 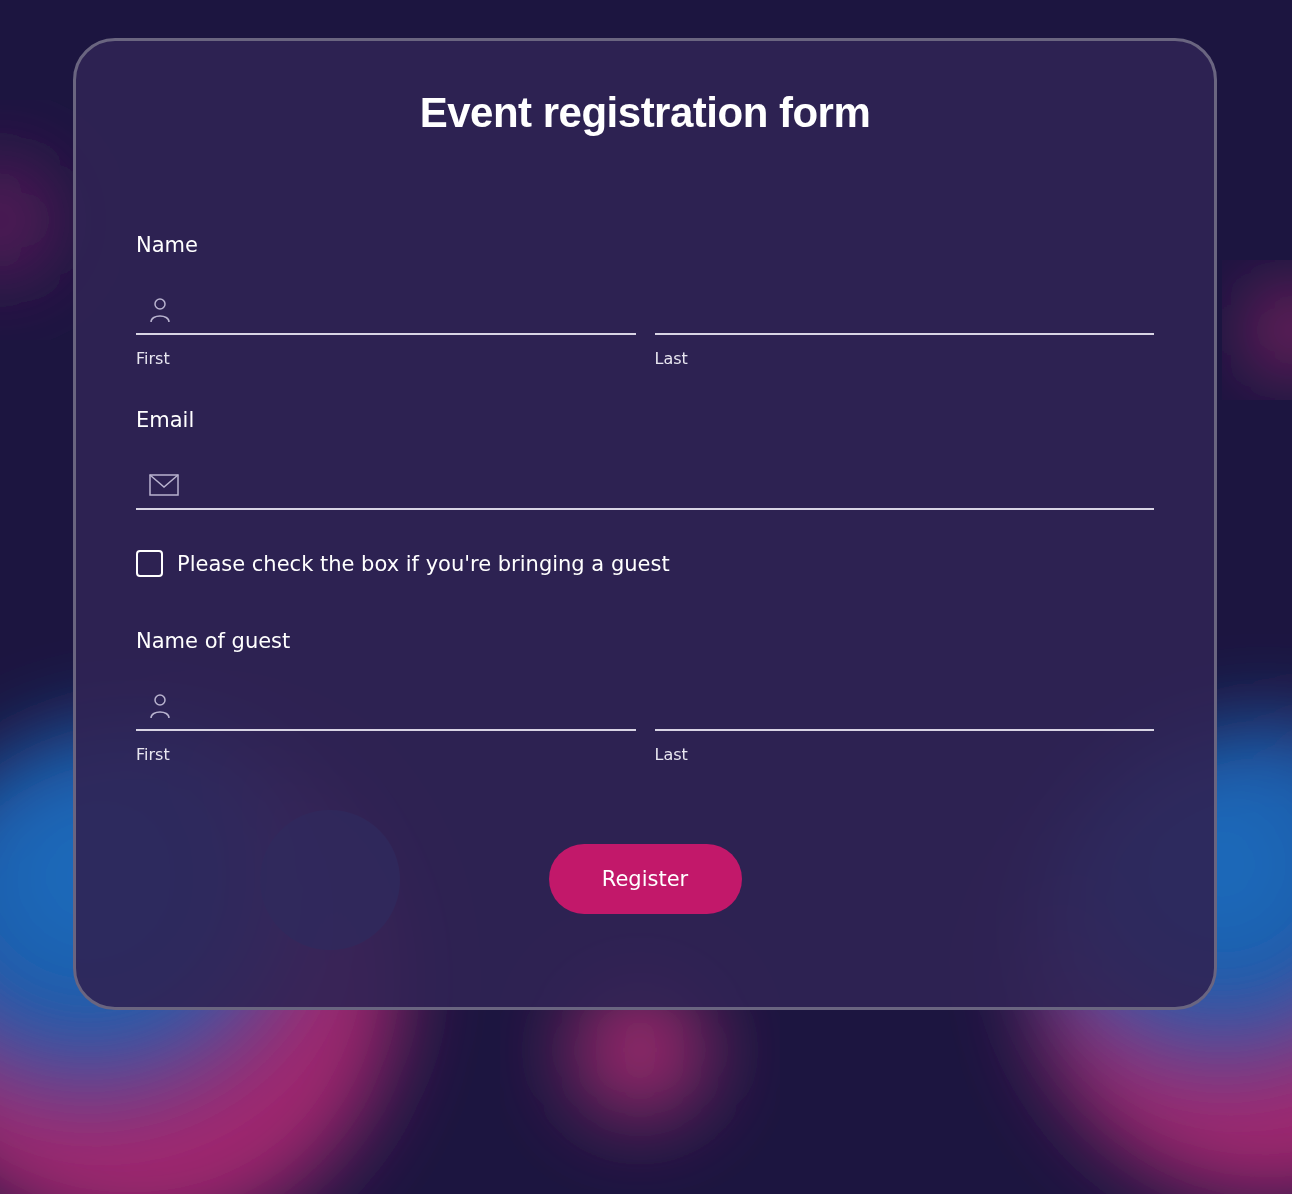 I want to click on checkbox-label: Please check the box if you're bringing a guest, so click(x=423, y=563).